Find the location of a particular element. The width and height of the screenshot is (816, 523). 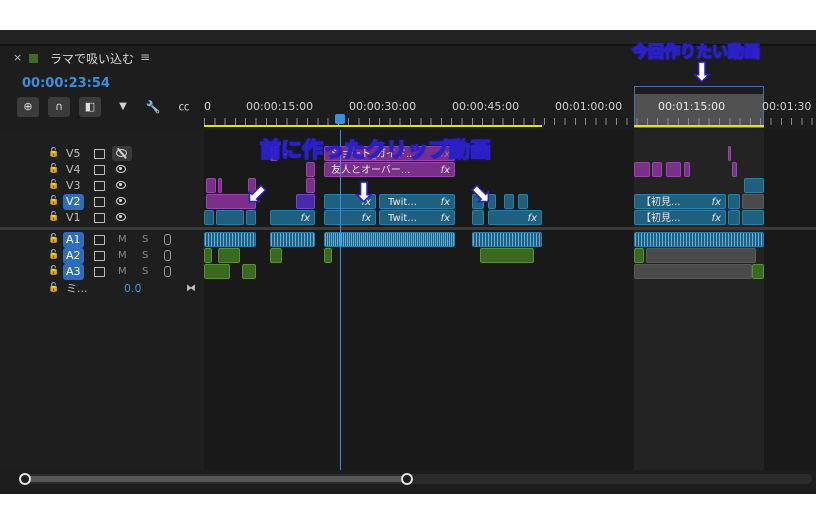

linked-selection-icon: ◧ is located at coordinates (90, 107).